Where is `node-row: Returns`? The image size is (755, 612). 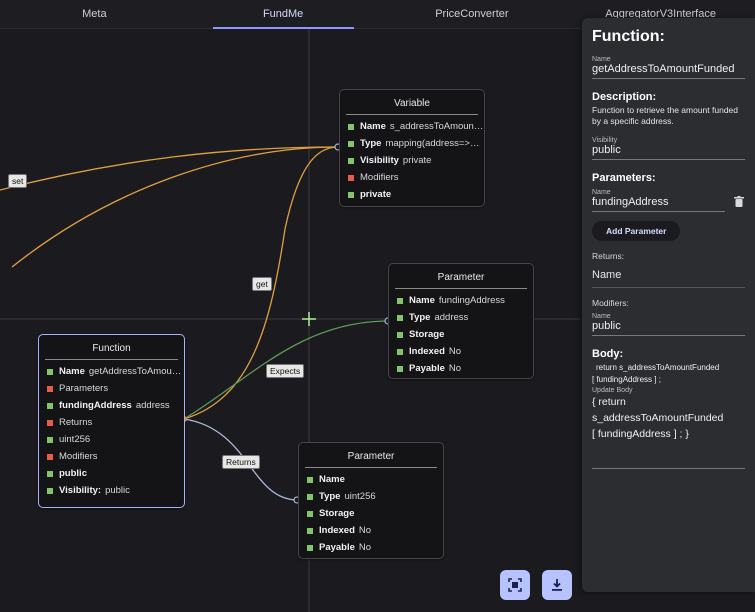 node-row: Returns is located at coordinates (111, 422).